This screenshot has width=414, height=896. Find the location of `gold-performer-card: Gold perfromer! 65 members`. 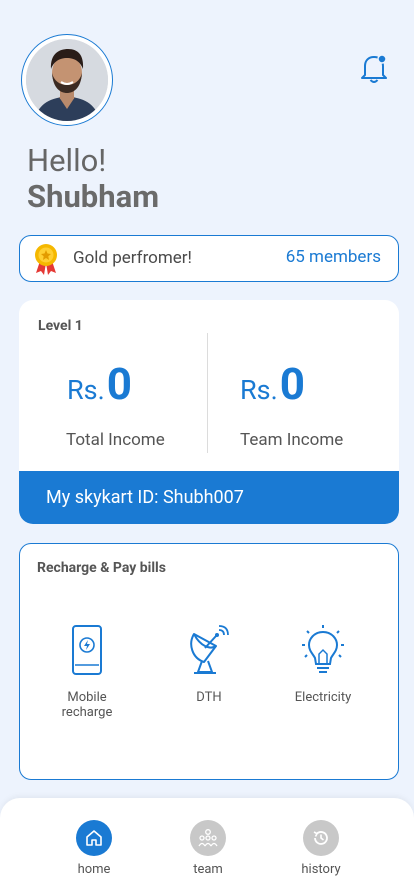

gold-performer-card: Gold perfromer! 65 members is located at coordinates (209, 258).